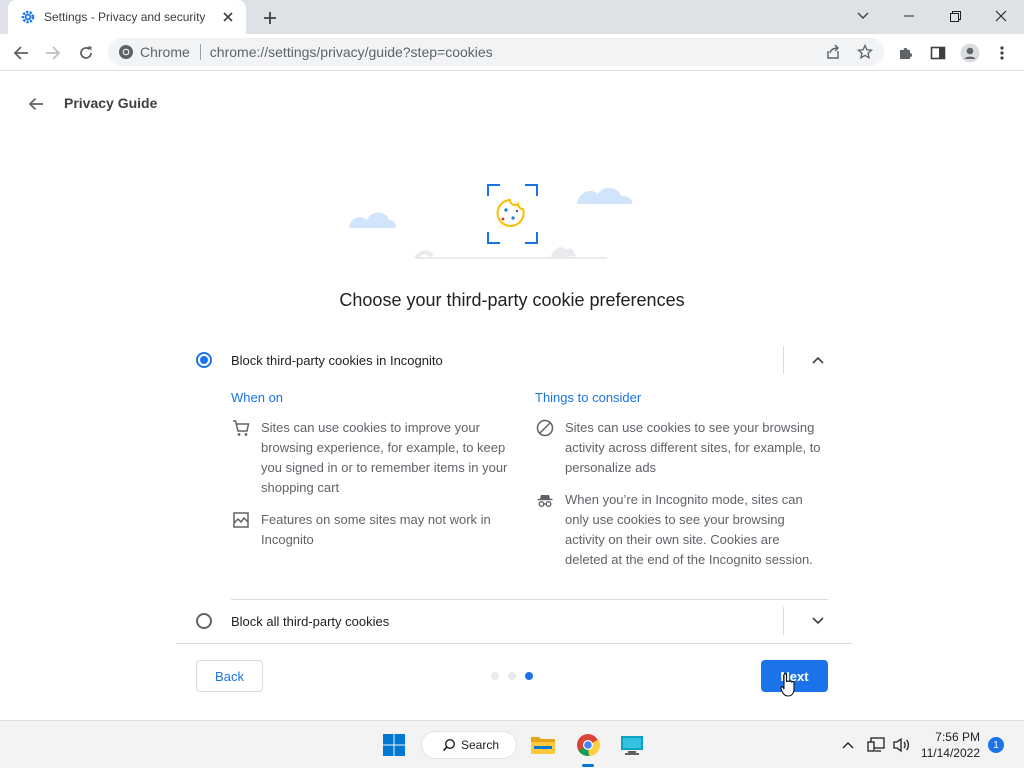  I want to click on tab-title: Settings - Privacy and security, so click(125, 17).